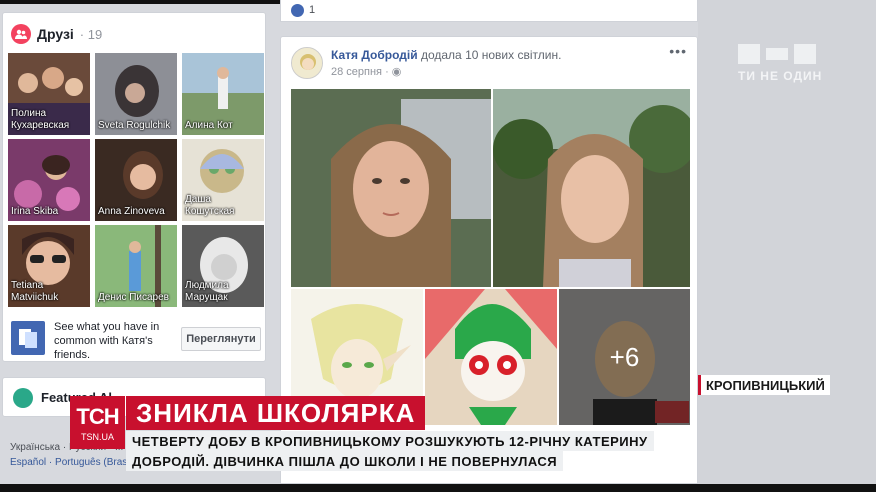 The height and width of the screenshot is (492, 876). Describe the element at coordinates (40, 119) in the screenshot. I see `friend-name: Полина Кухаревская` at that location.